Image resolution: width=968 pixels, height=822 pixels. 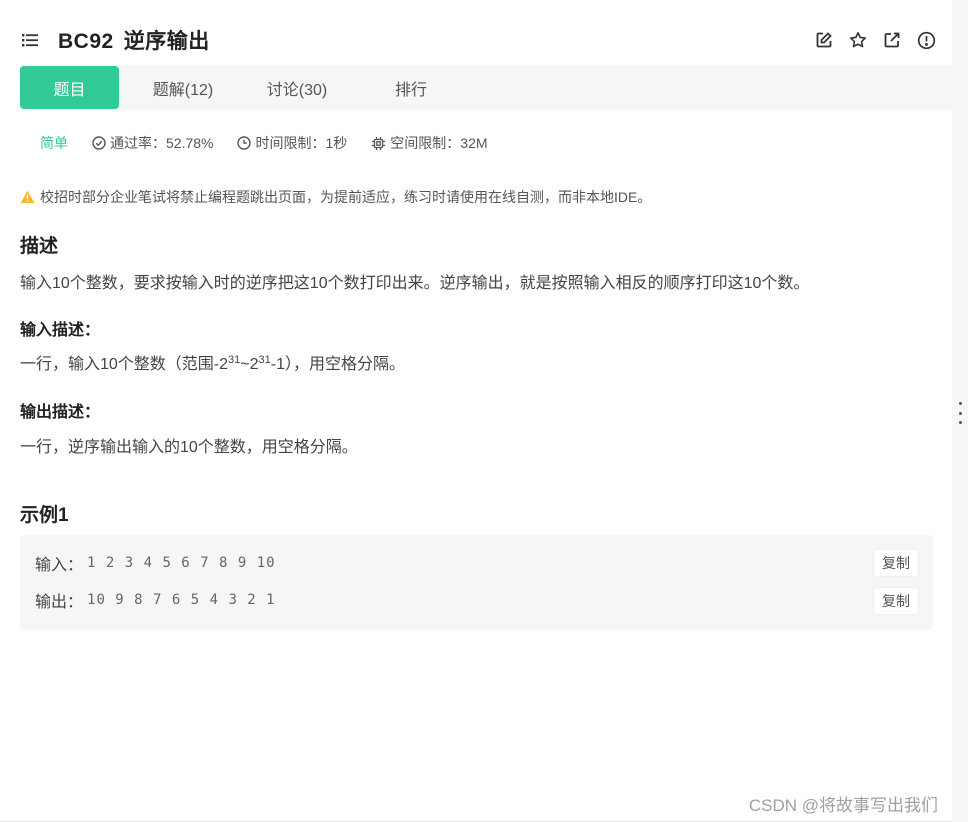 I want to click on output-description-heading: 输出描述：, so click(x=60, y=412).